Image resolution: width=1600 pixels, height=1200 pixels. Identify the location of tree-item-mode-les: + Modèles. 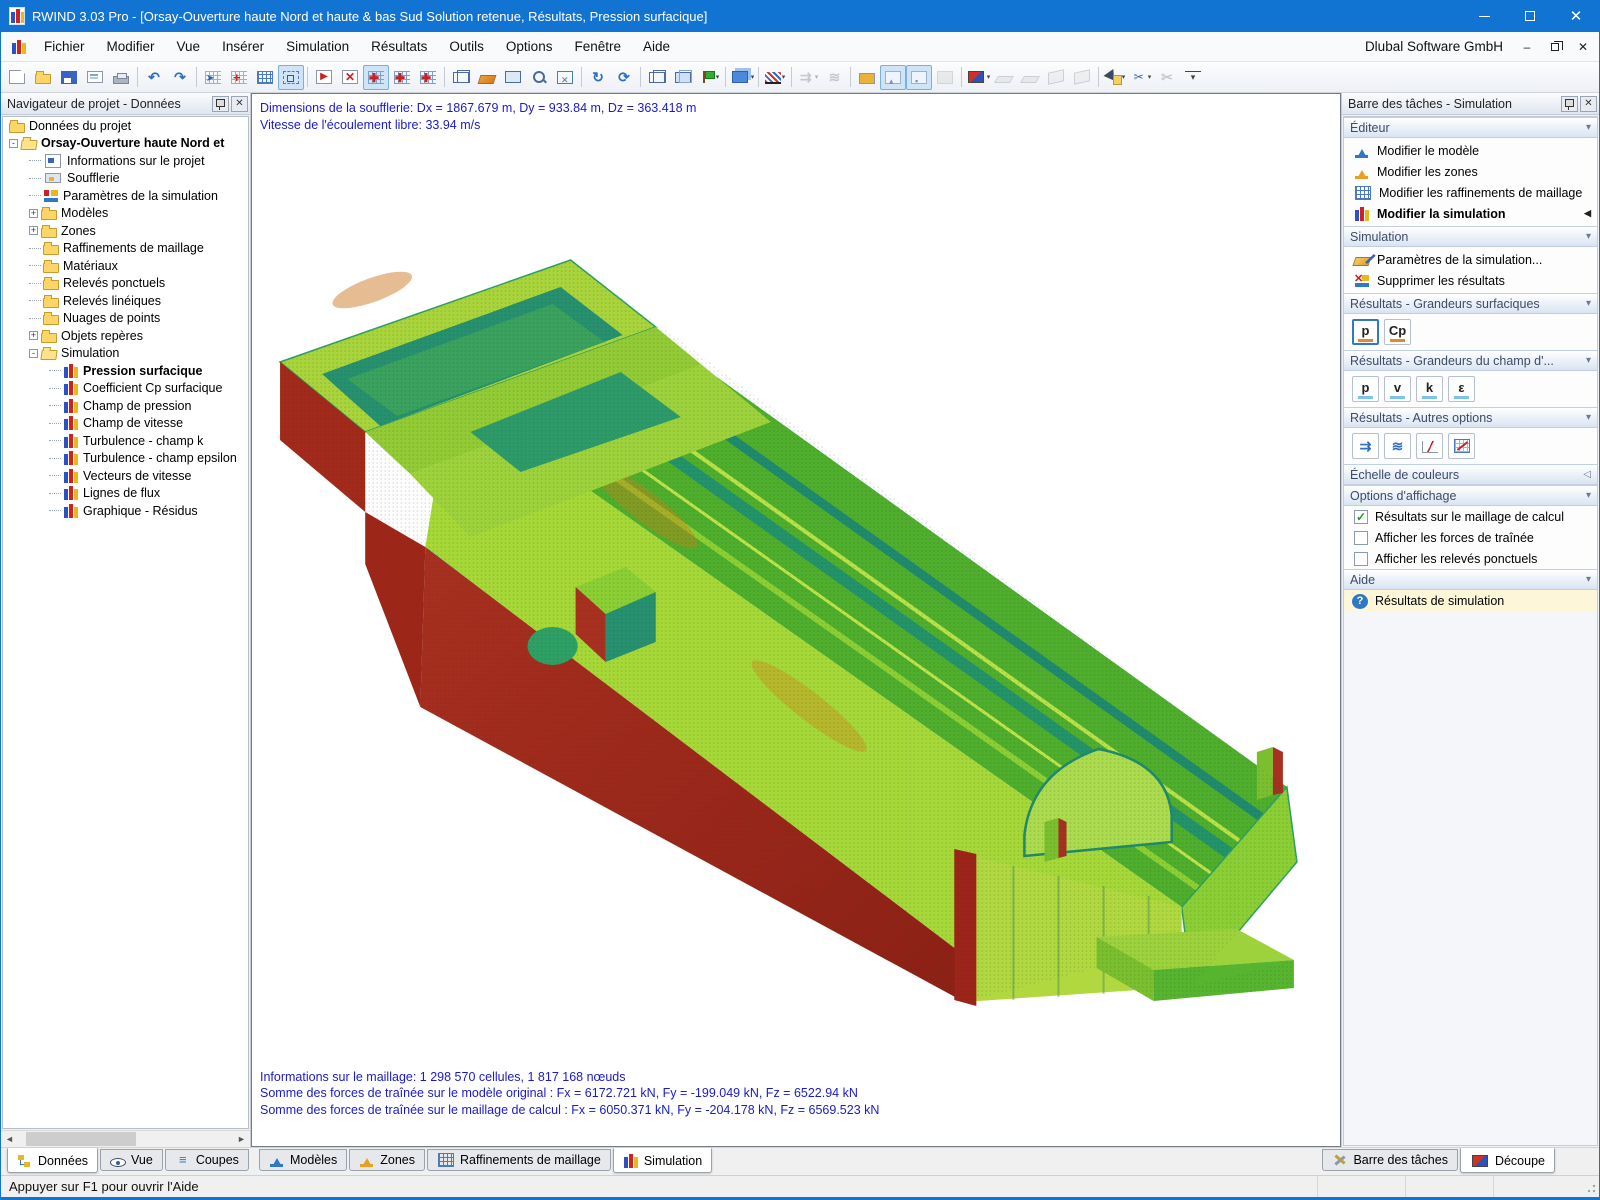
(125, 214).